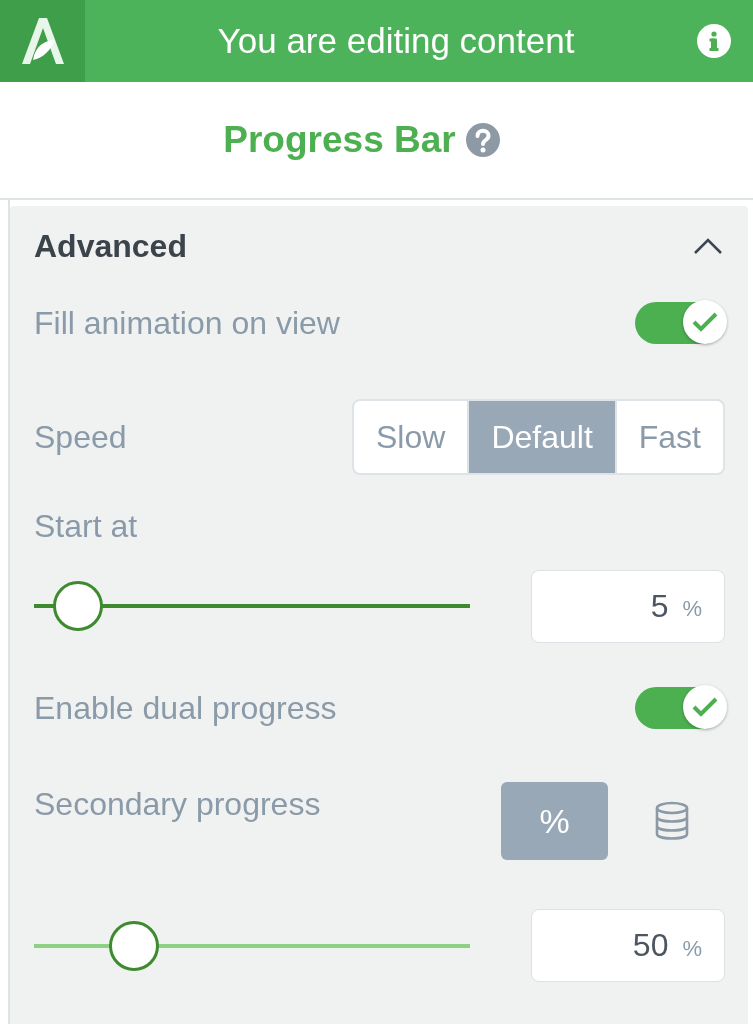 This screenshot has height=1024, width=753. What do you see at coordinates (110, 246) in the screenshot?
I see `section-title: Advanced` at bounding box center [110, 246].